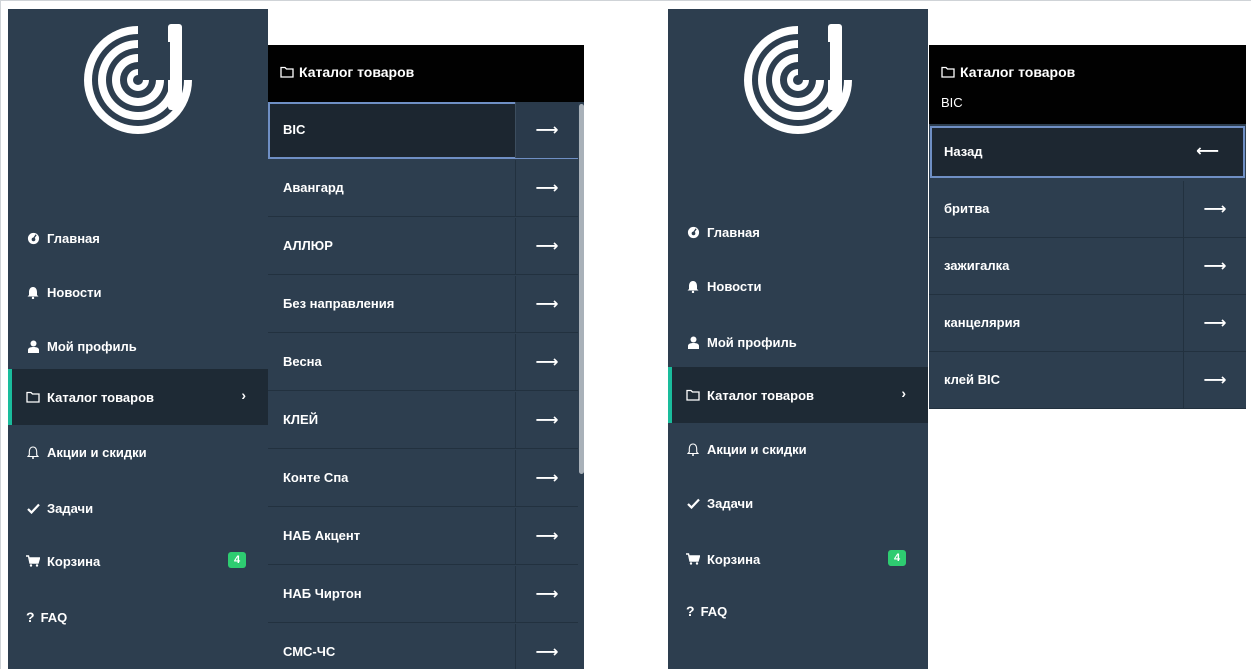  Describe the element at coordinates (423, 304) in the screenshot. I see `catalog-item: Без направления ⟶` at that location.